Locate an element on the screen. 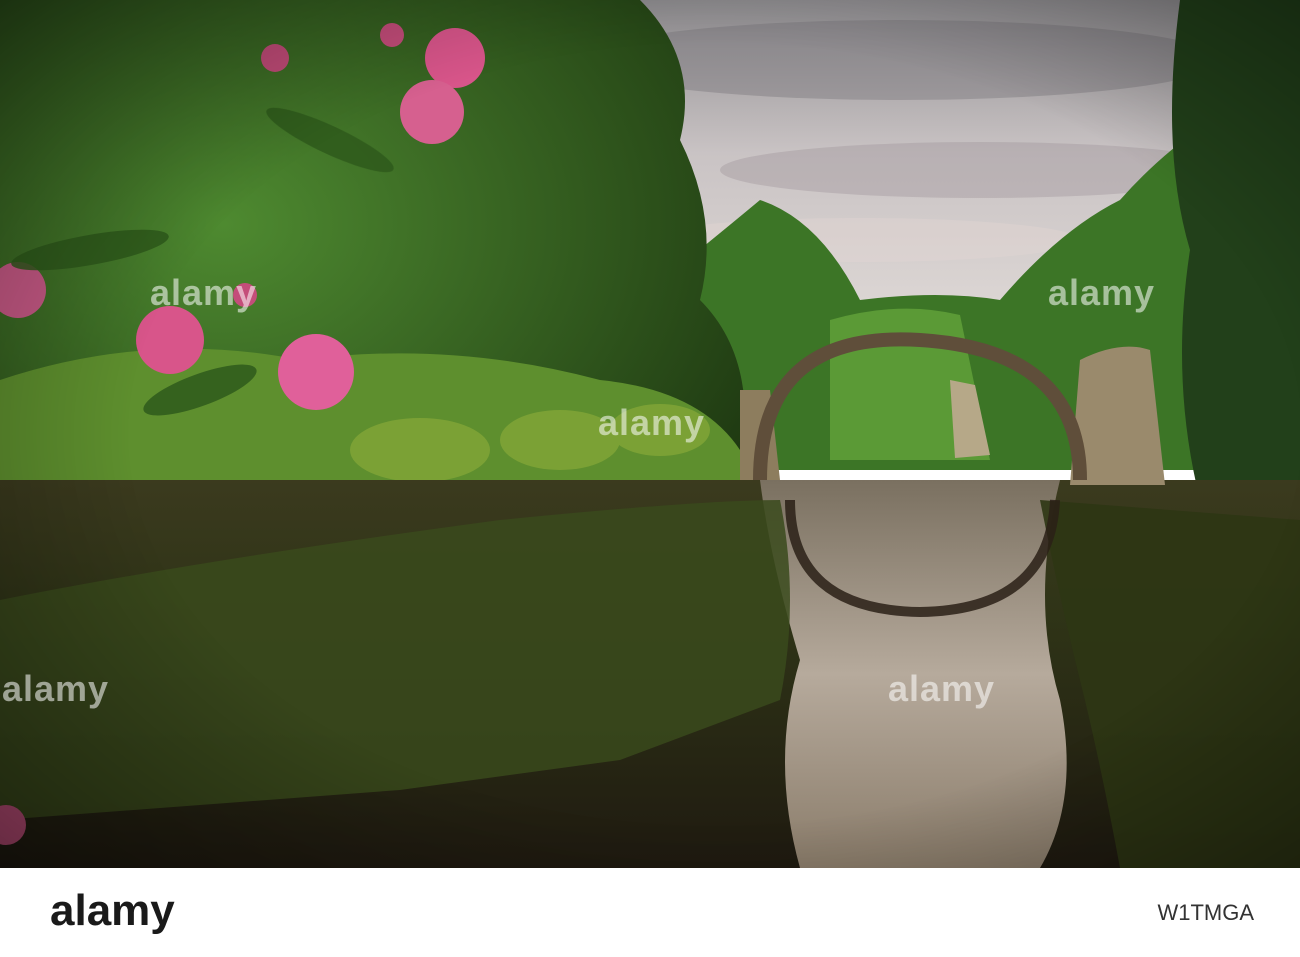 The width and height of the screenshot is (1300, 957). footer-bar: alamy W1TMGA is located at coordinates (650, 912).